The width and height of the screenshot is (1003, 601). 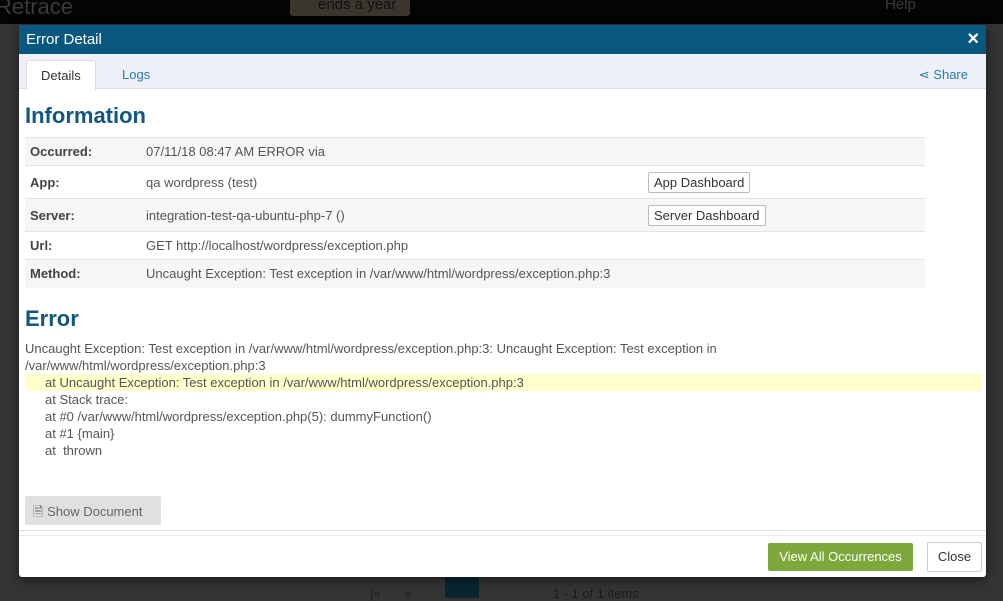 I want to click on information-heading: Information, so click(x=85, y=115).